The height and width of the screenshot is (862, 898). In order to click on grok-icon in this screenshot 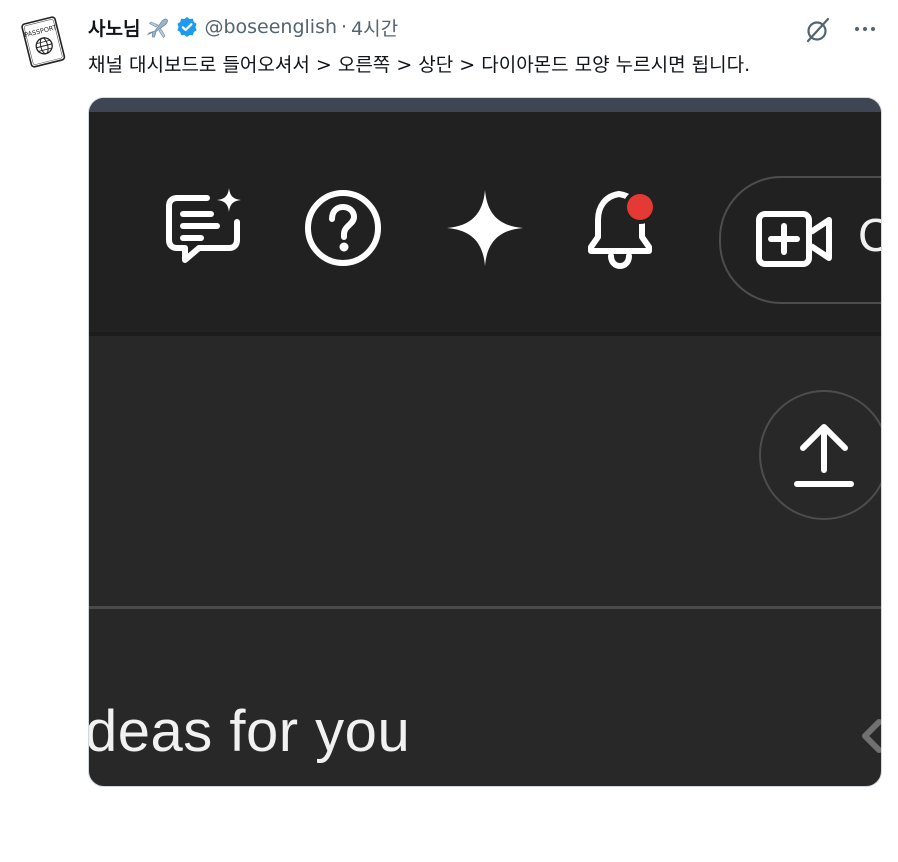, I will do `click(818, 30)`.